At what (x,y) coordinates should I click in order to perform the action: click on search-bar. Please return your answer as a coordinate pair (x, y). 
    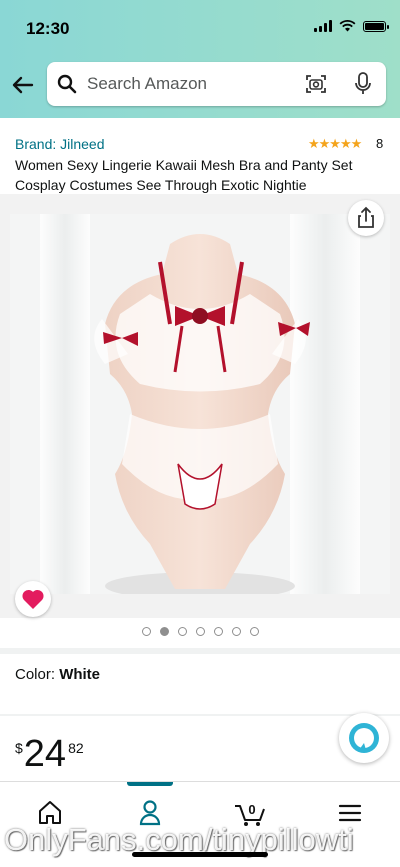
    Looking at the image, I should click on (216, 84).